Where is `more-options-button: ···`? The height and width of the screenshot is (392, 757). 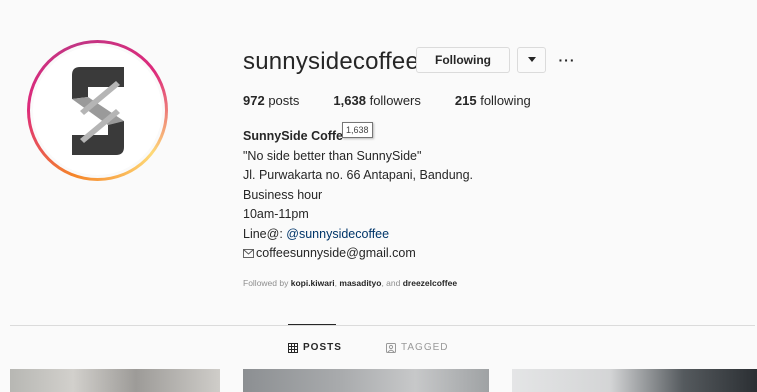
more-options-button: ··· is located at coordinates (567, 60).